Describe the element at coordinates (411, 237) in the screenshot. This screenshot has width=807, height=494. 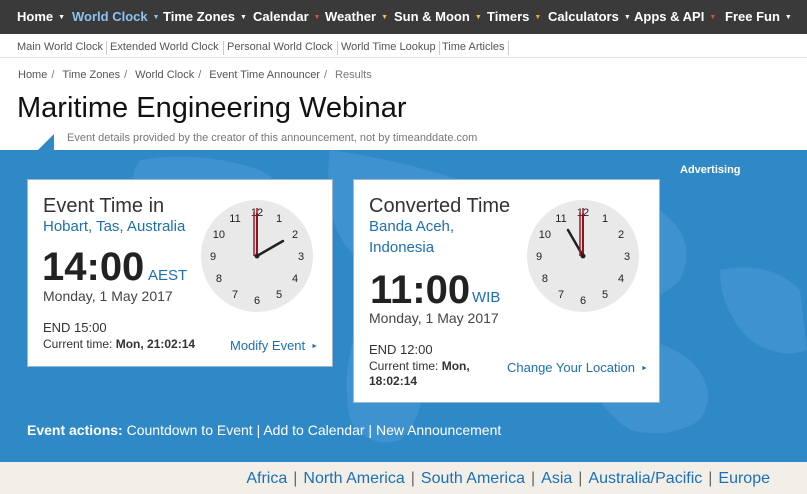
I see `converted-location-link: Banda Aceh, Indonesia` at that location.